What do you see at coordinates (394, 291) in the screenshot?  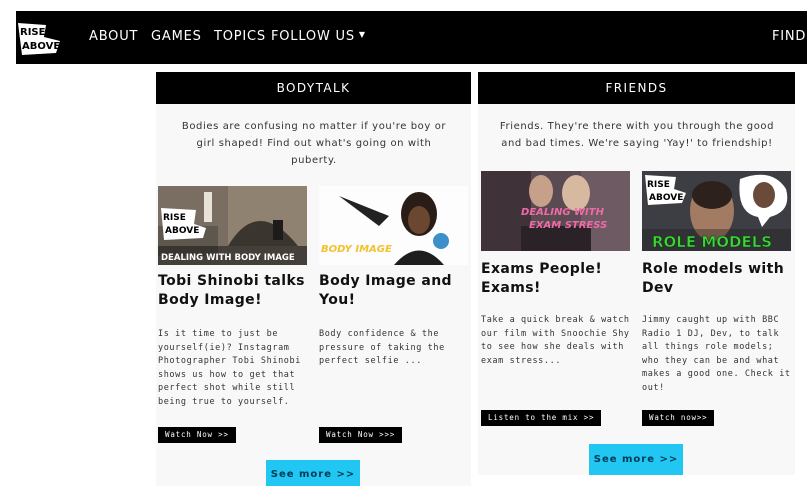 I see `card-title-body-image: Body Image and You!` at bounding box center [394, 291].